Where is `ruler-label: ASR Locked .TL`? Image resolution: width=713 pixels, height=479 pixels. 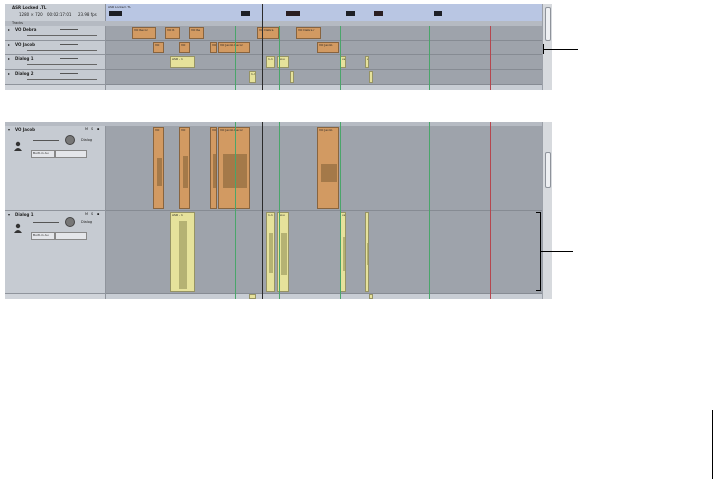 ruler-label: ASR Locked .TL is located at coordinates (119, 7).